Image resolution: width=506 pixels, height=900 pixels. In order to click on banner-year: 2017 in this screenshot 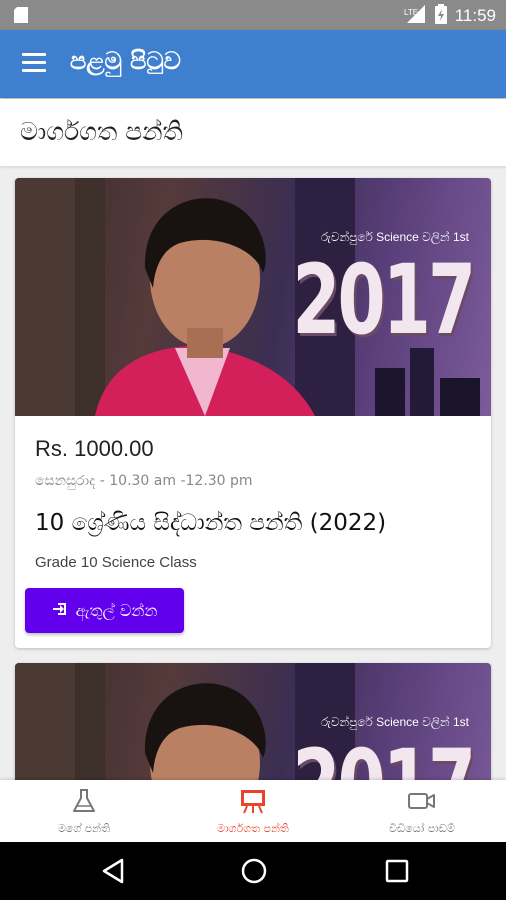, I will do `click(384, 300)`.